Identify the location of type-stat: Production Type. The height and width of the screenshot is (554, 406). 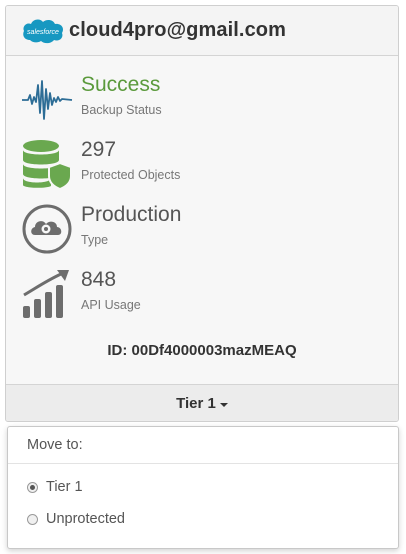
(201, 229).